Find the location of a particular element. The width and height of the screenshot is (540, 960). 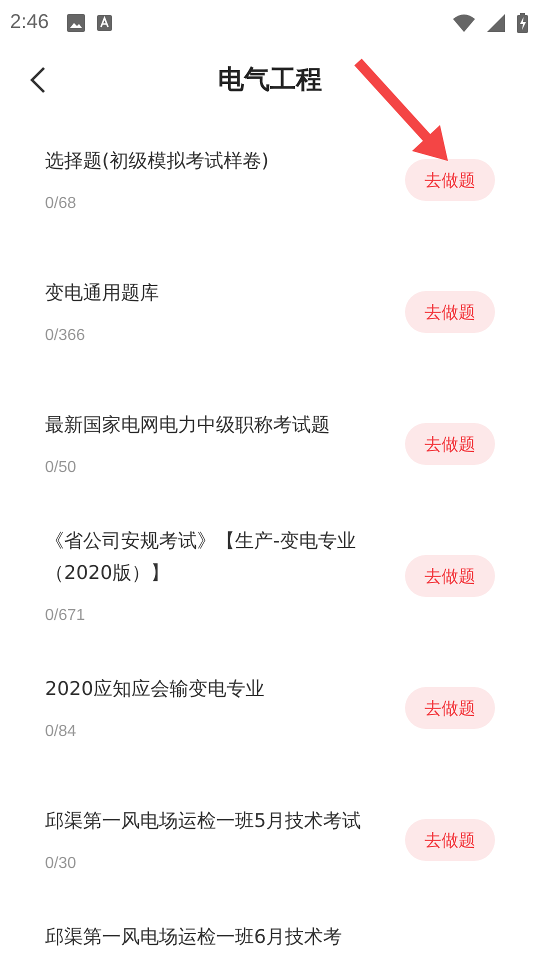

battery-icon is located at coordinates (522, 22).